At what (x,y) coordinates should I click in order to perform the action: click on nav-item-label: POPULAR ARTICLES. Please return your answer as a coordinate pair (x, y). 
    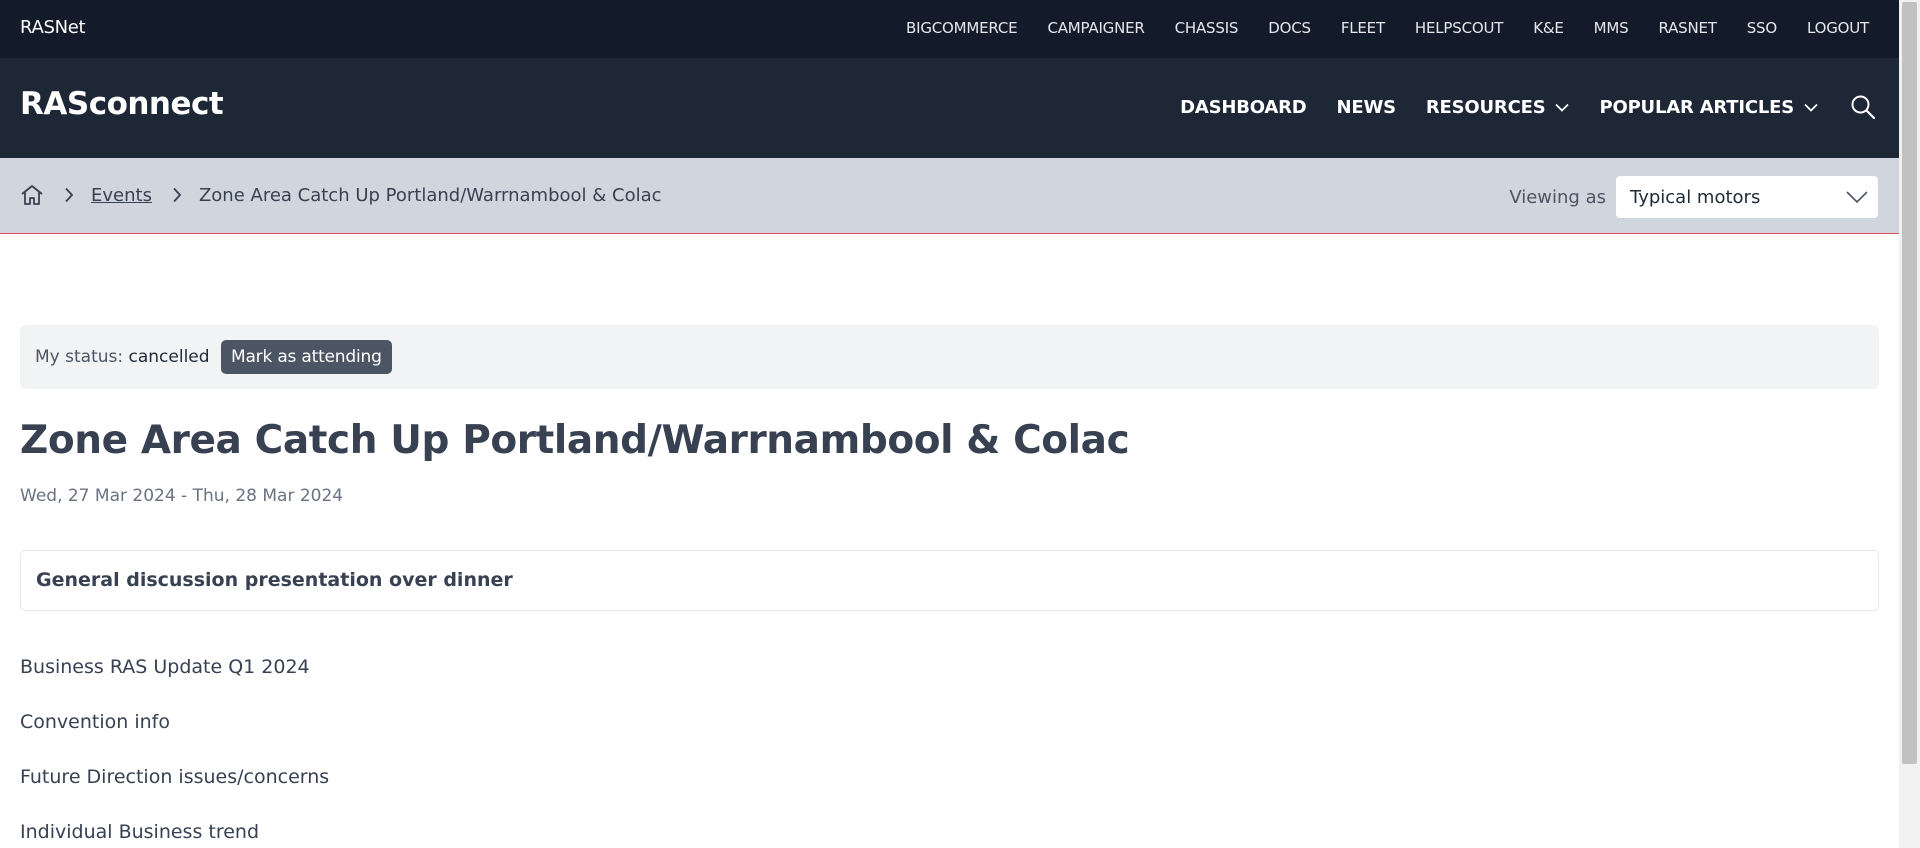
    Looking at the image, I should click on (1696, 107).